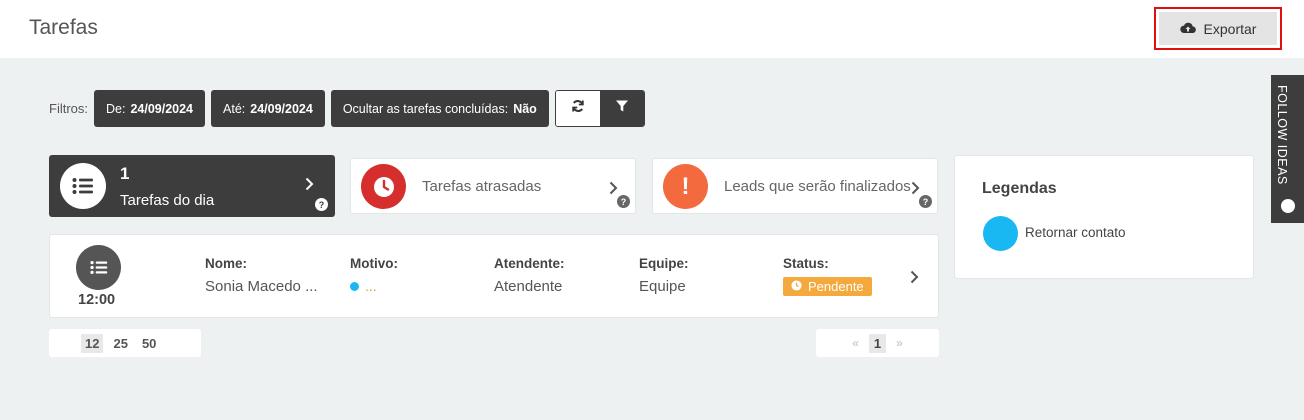 The width and height of the screenshot is (1304, 420). I want to click on page-button-1: 1, so click(877, 343).